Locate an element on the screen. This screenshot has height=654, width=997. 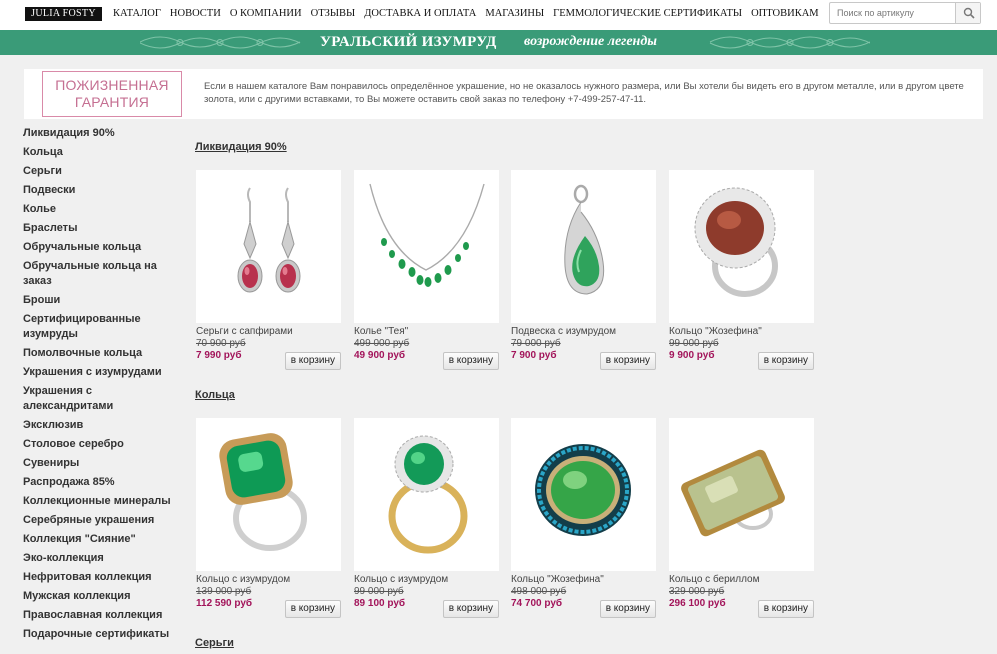
sidebar-item: Распродажа 85% is located at coordinates (103, 482).